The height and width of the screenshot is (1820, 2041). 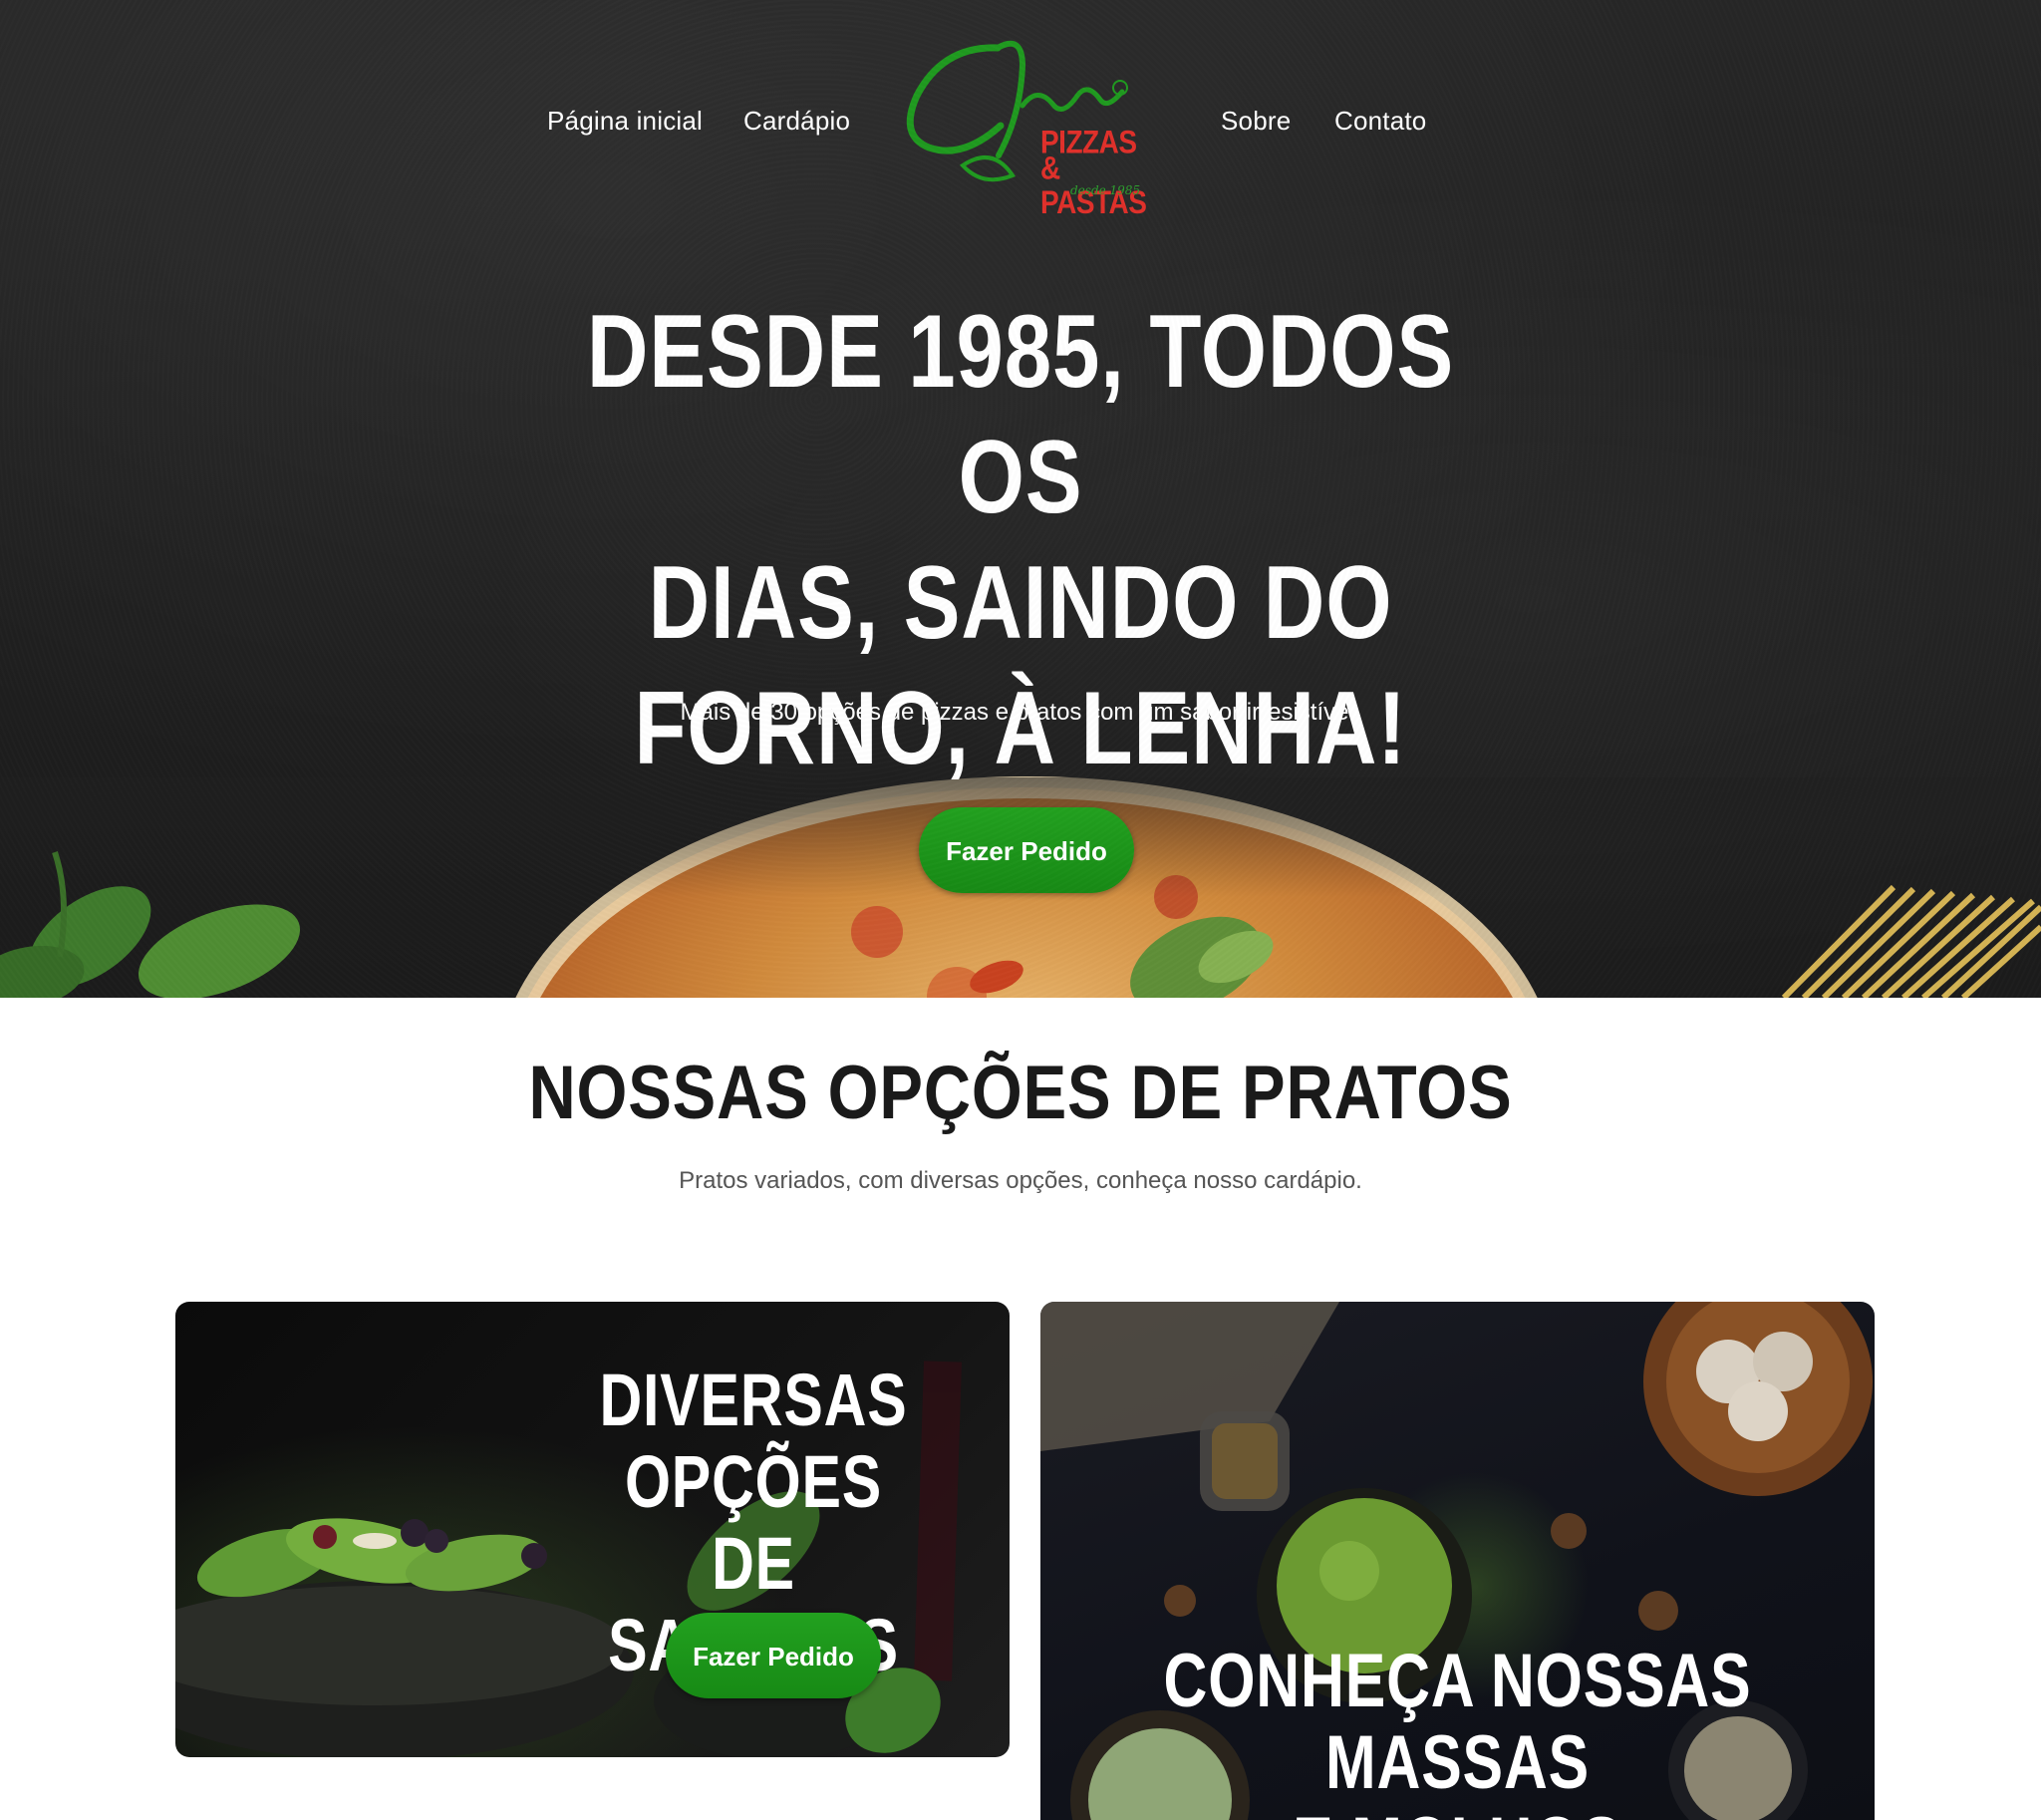 What do you see at coordinates (1911, 941) in the screenshot?
I see `spaghetti-bundle` at bounding box center [1911, 941].